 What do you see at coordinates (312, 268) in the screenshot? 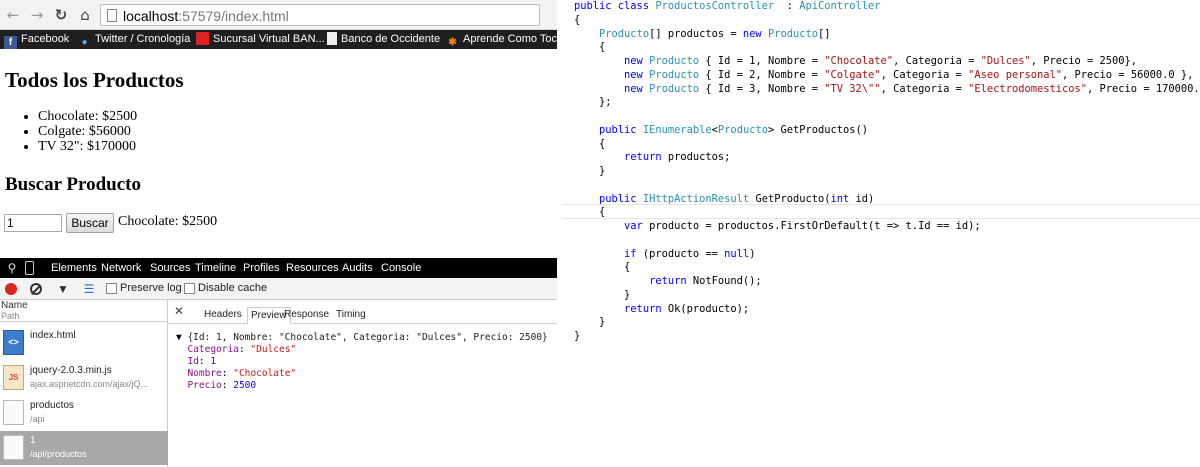
I see `tab-resources: Resources` at bounding box center [312, 268].